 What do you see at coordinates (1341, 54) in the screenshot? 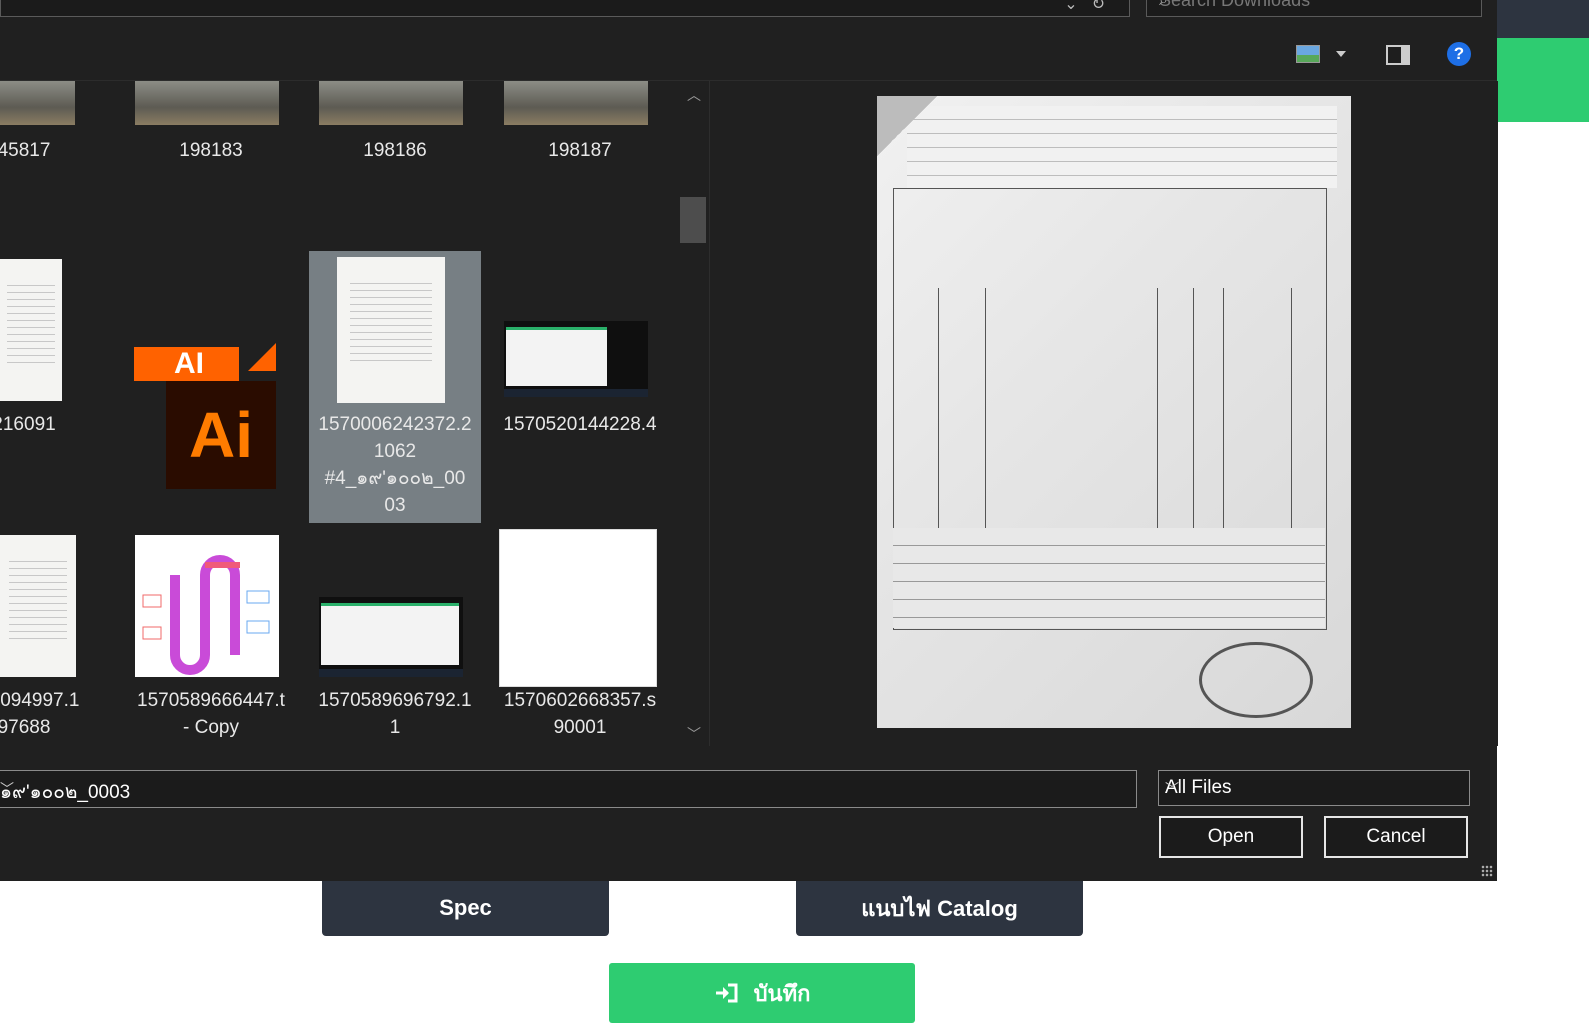
I see `view-options-chevron-icon` at bounding box center [1341, 54].